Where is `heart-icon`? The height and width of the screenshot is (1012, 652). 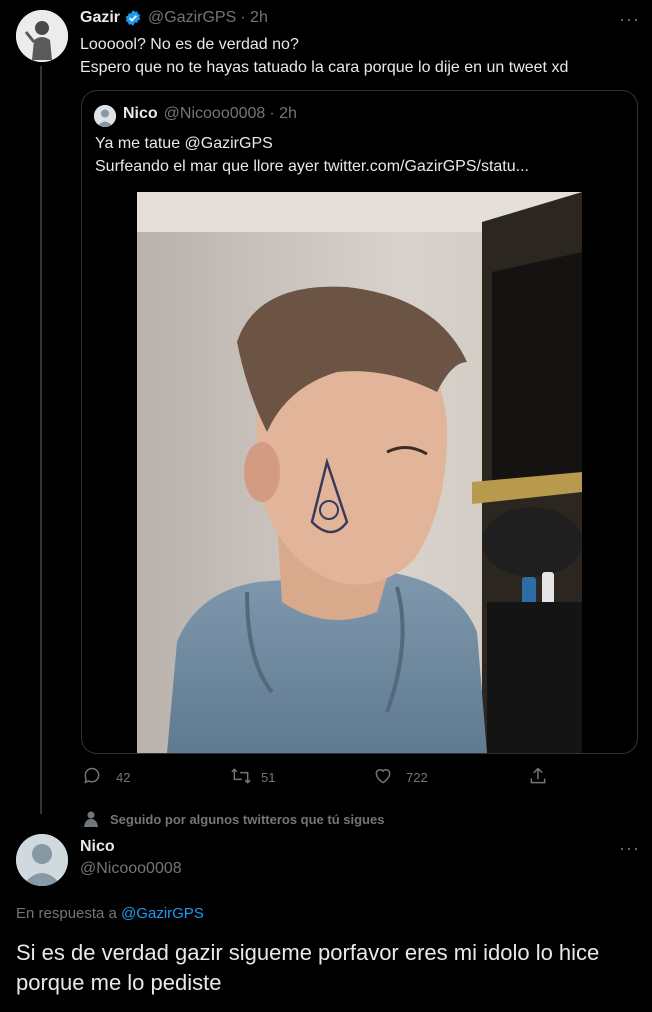
heart-icon is located at coordinates (383, 777).